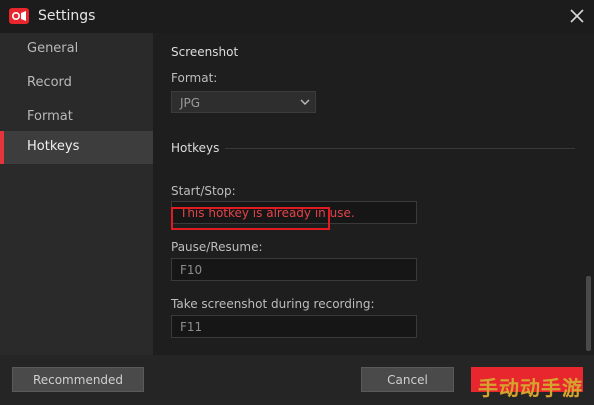  What do you see at coordinates (217, 247) in the screenshot?
I see `pause-resume-label: Pause/Resume:` at bounding box center [217, 247].